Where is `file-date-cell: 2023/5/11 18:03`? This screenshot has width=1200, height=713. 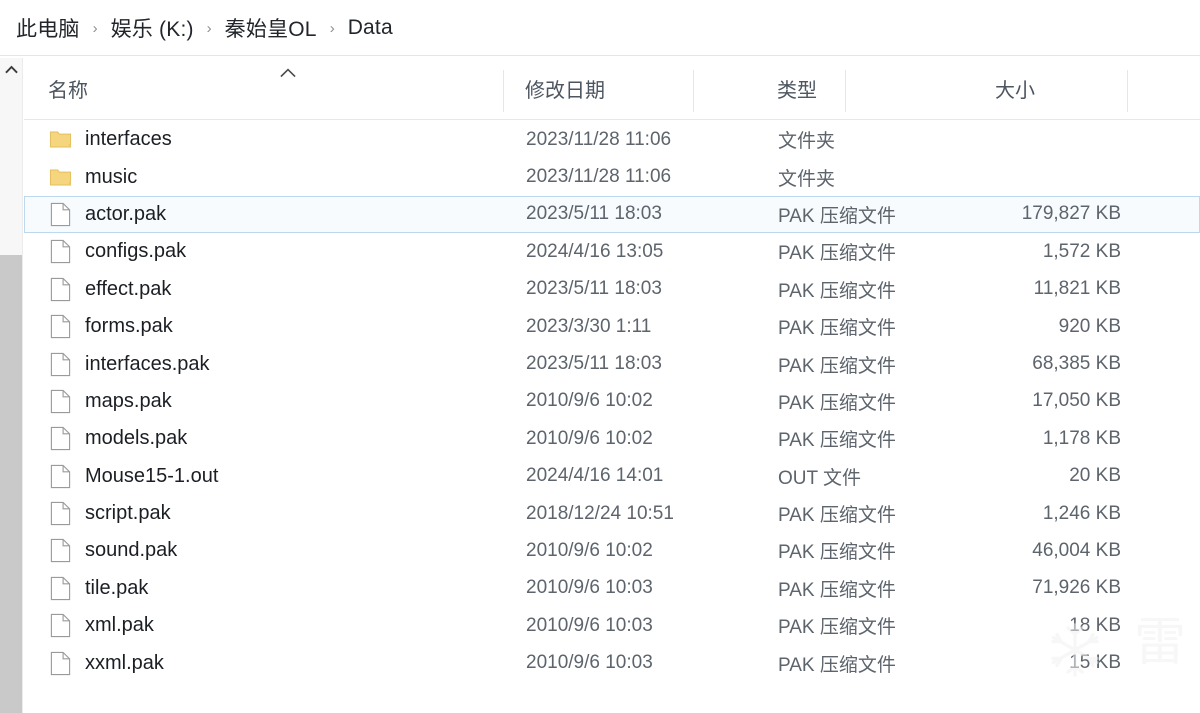 file-date-cell: 2023/5/11 18:03 is located at coordinates (594, 289).